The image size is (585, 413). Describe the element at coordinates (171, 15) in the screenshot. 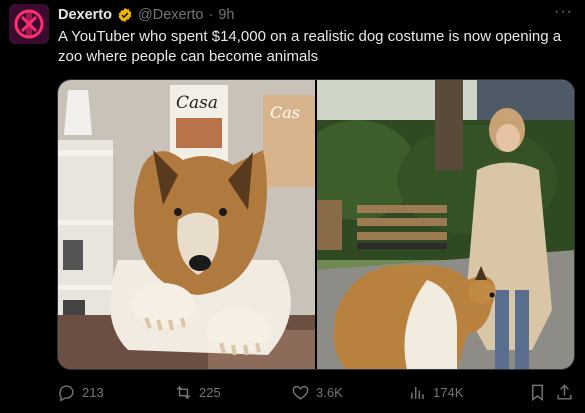

I see `author-handle: @Dexerto` at that location.